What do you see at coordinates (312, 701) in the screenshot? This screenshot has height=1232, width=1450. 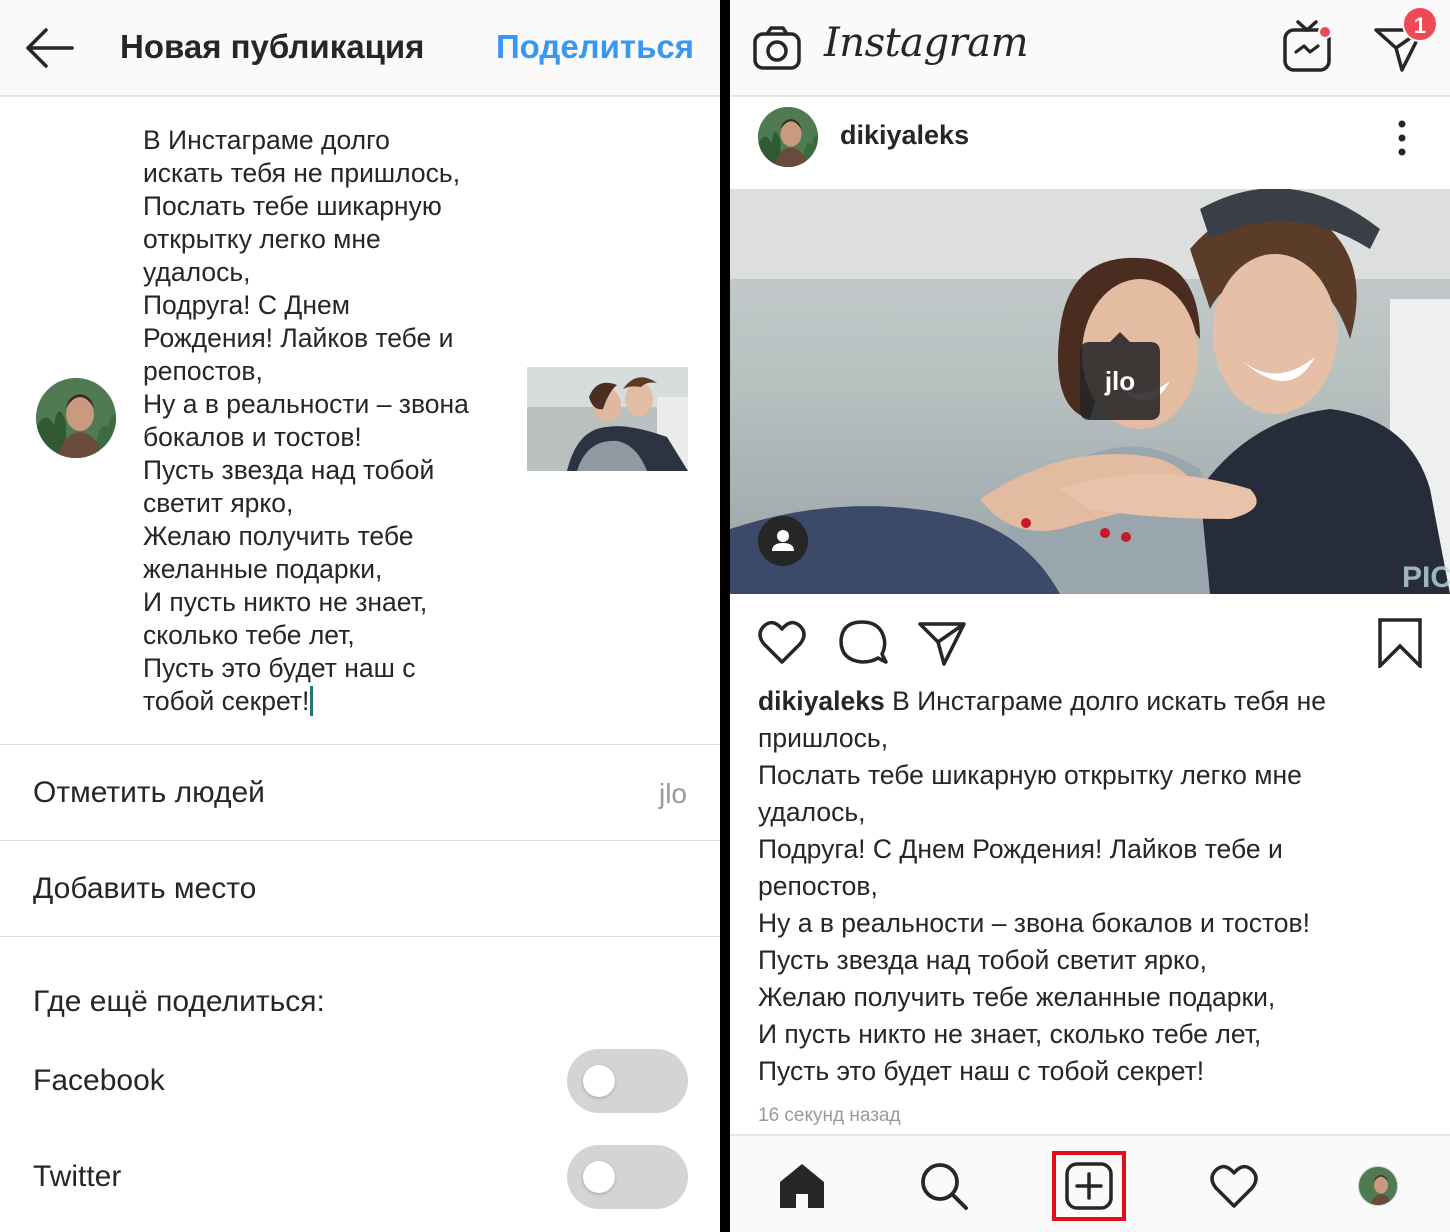 I see `text-cursor` at bounding box center [312, 701].